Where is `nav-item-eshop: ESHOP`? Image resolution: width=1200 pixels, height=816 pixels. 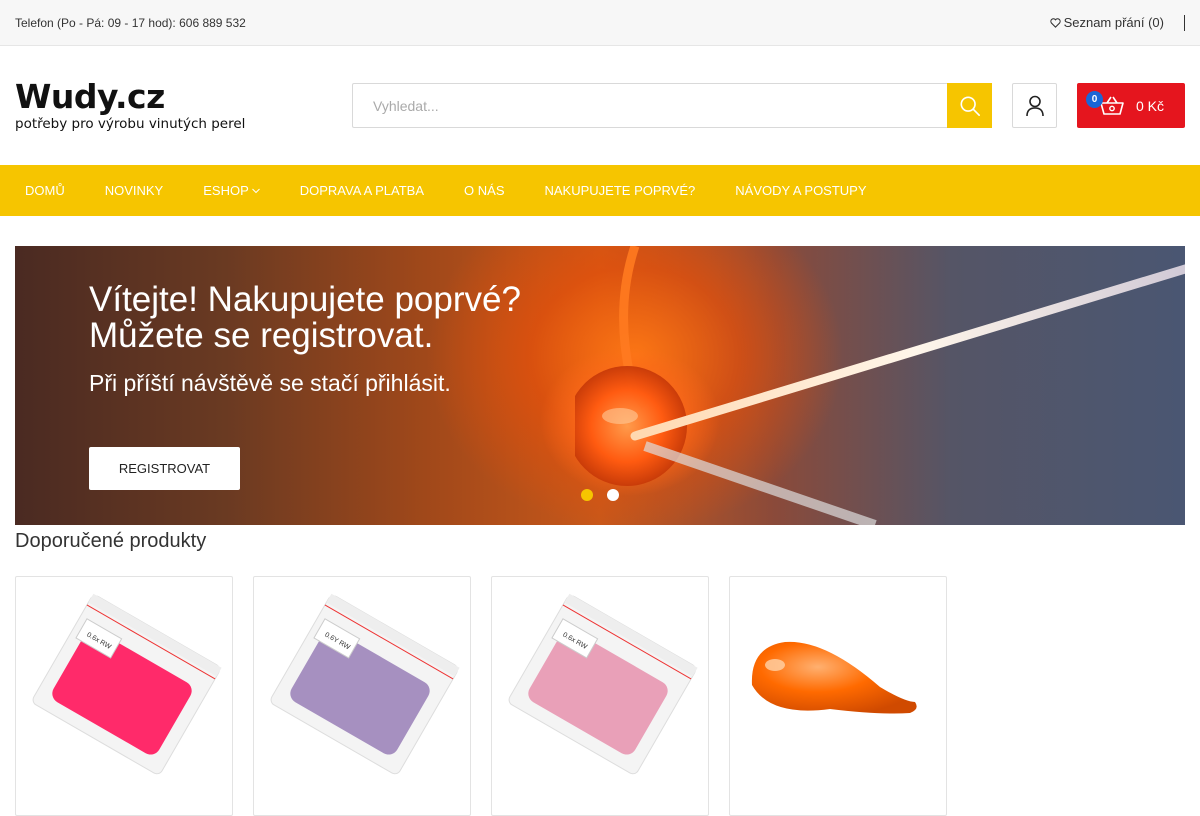 nav-item-eshop: ESHOP is located at coordinates (231, 190).